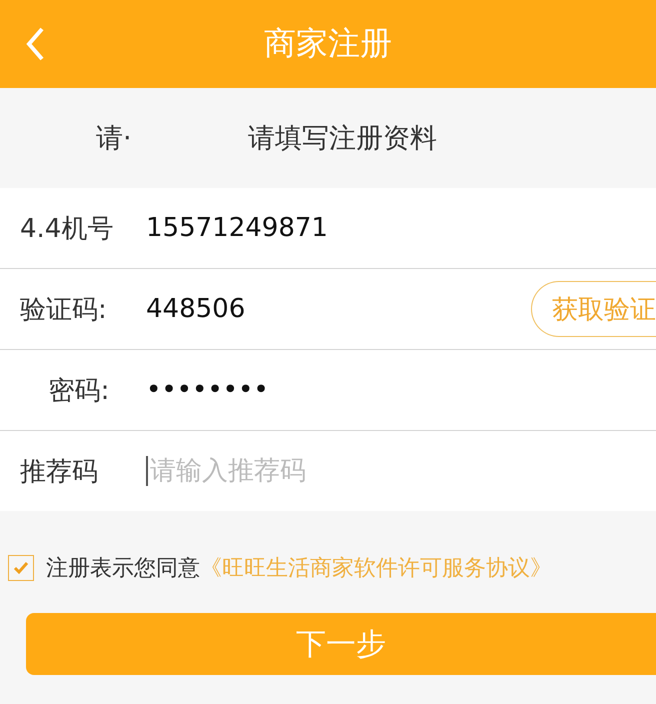 Image resolution: width=656 pixels, height=704 pixels. I want to click on field-label: 验证码:, so click(63, 310).